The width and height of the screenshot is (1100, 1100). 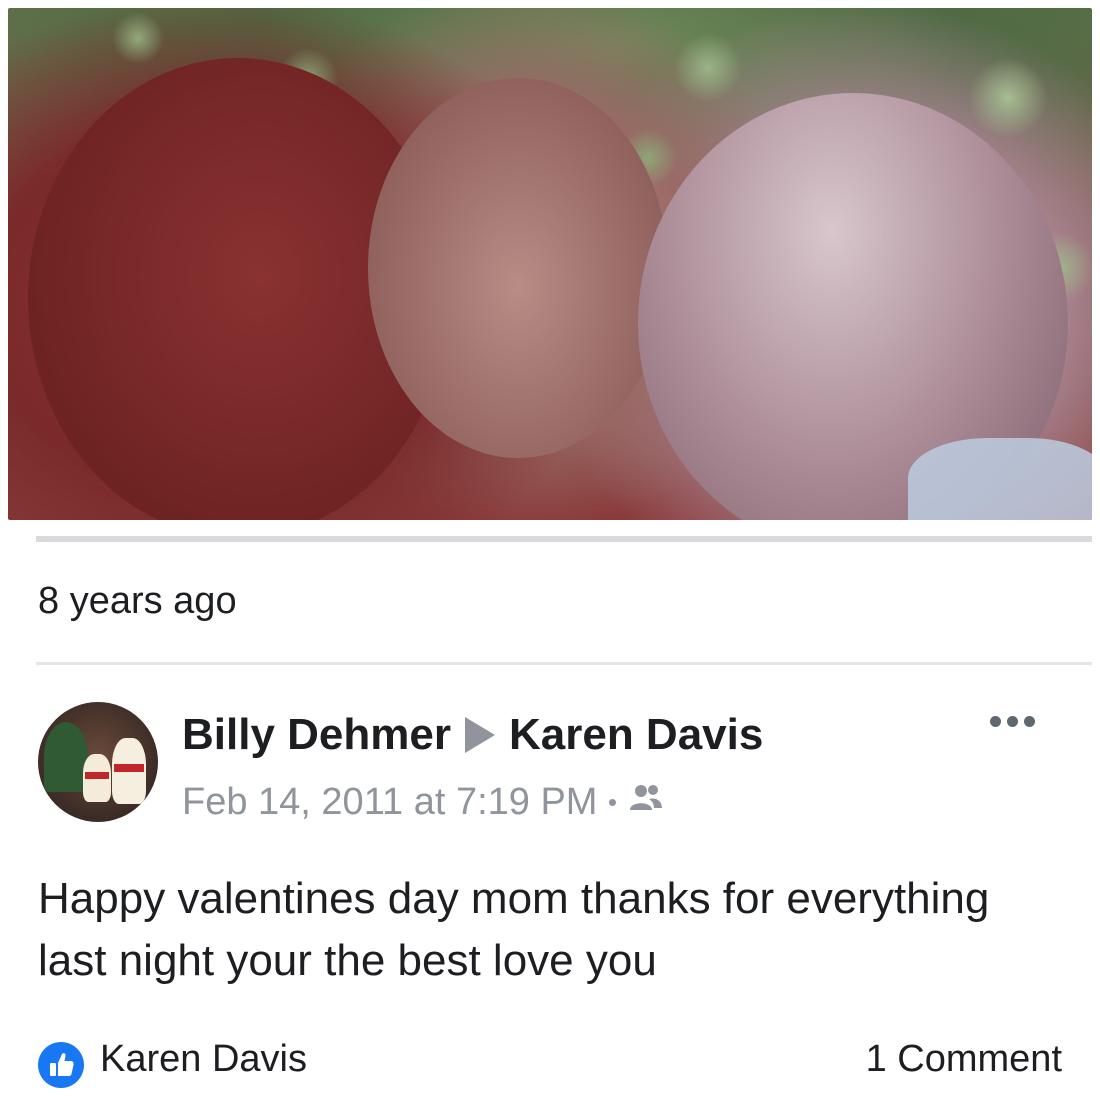 What do you see at coordinates (66, 757) in the screenshot?
I see `avatar-tree` at bounding box center [66, 757].